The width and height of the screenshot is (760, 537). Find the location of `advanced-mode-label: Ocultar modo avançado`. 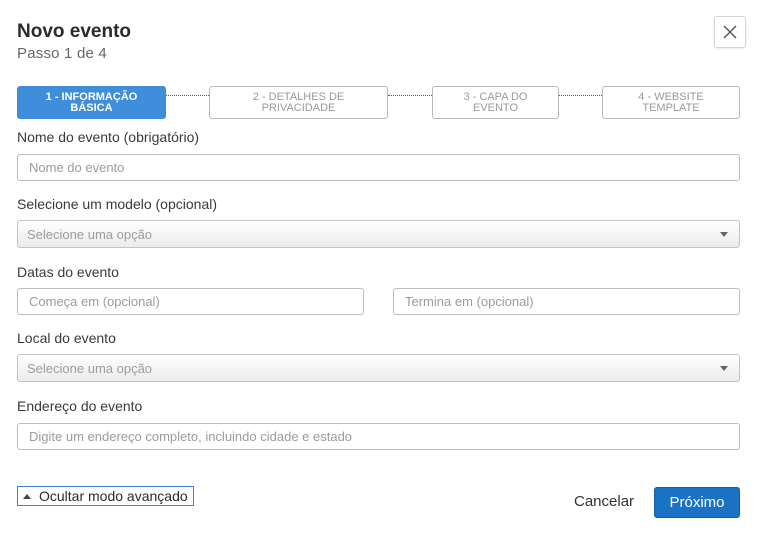

advanced-mode-label: Ocultar modo avançado is located at coordinates (113, 496).